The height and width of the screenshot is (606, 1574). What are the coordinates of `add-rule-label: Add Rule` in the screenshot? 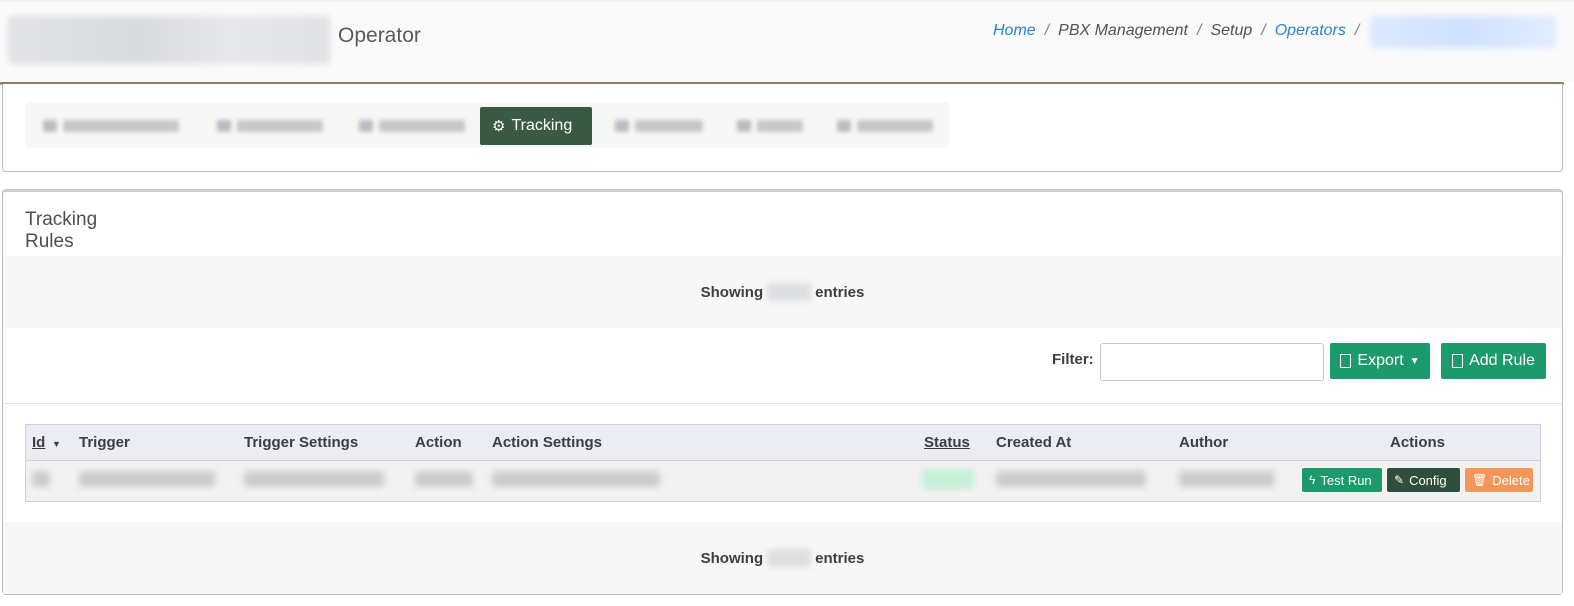 It's located at (1502, 360).